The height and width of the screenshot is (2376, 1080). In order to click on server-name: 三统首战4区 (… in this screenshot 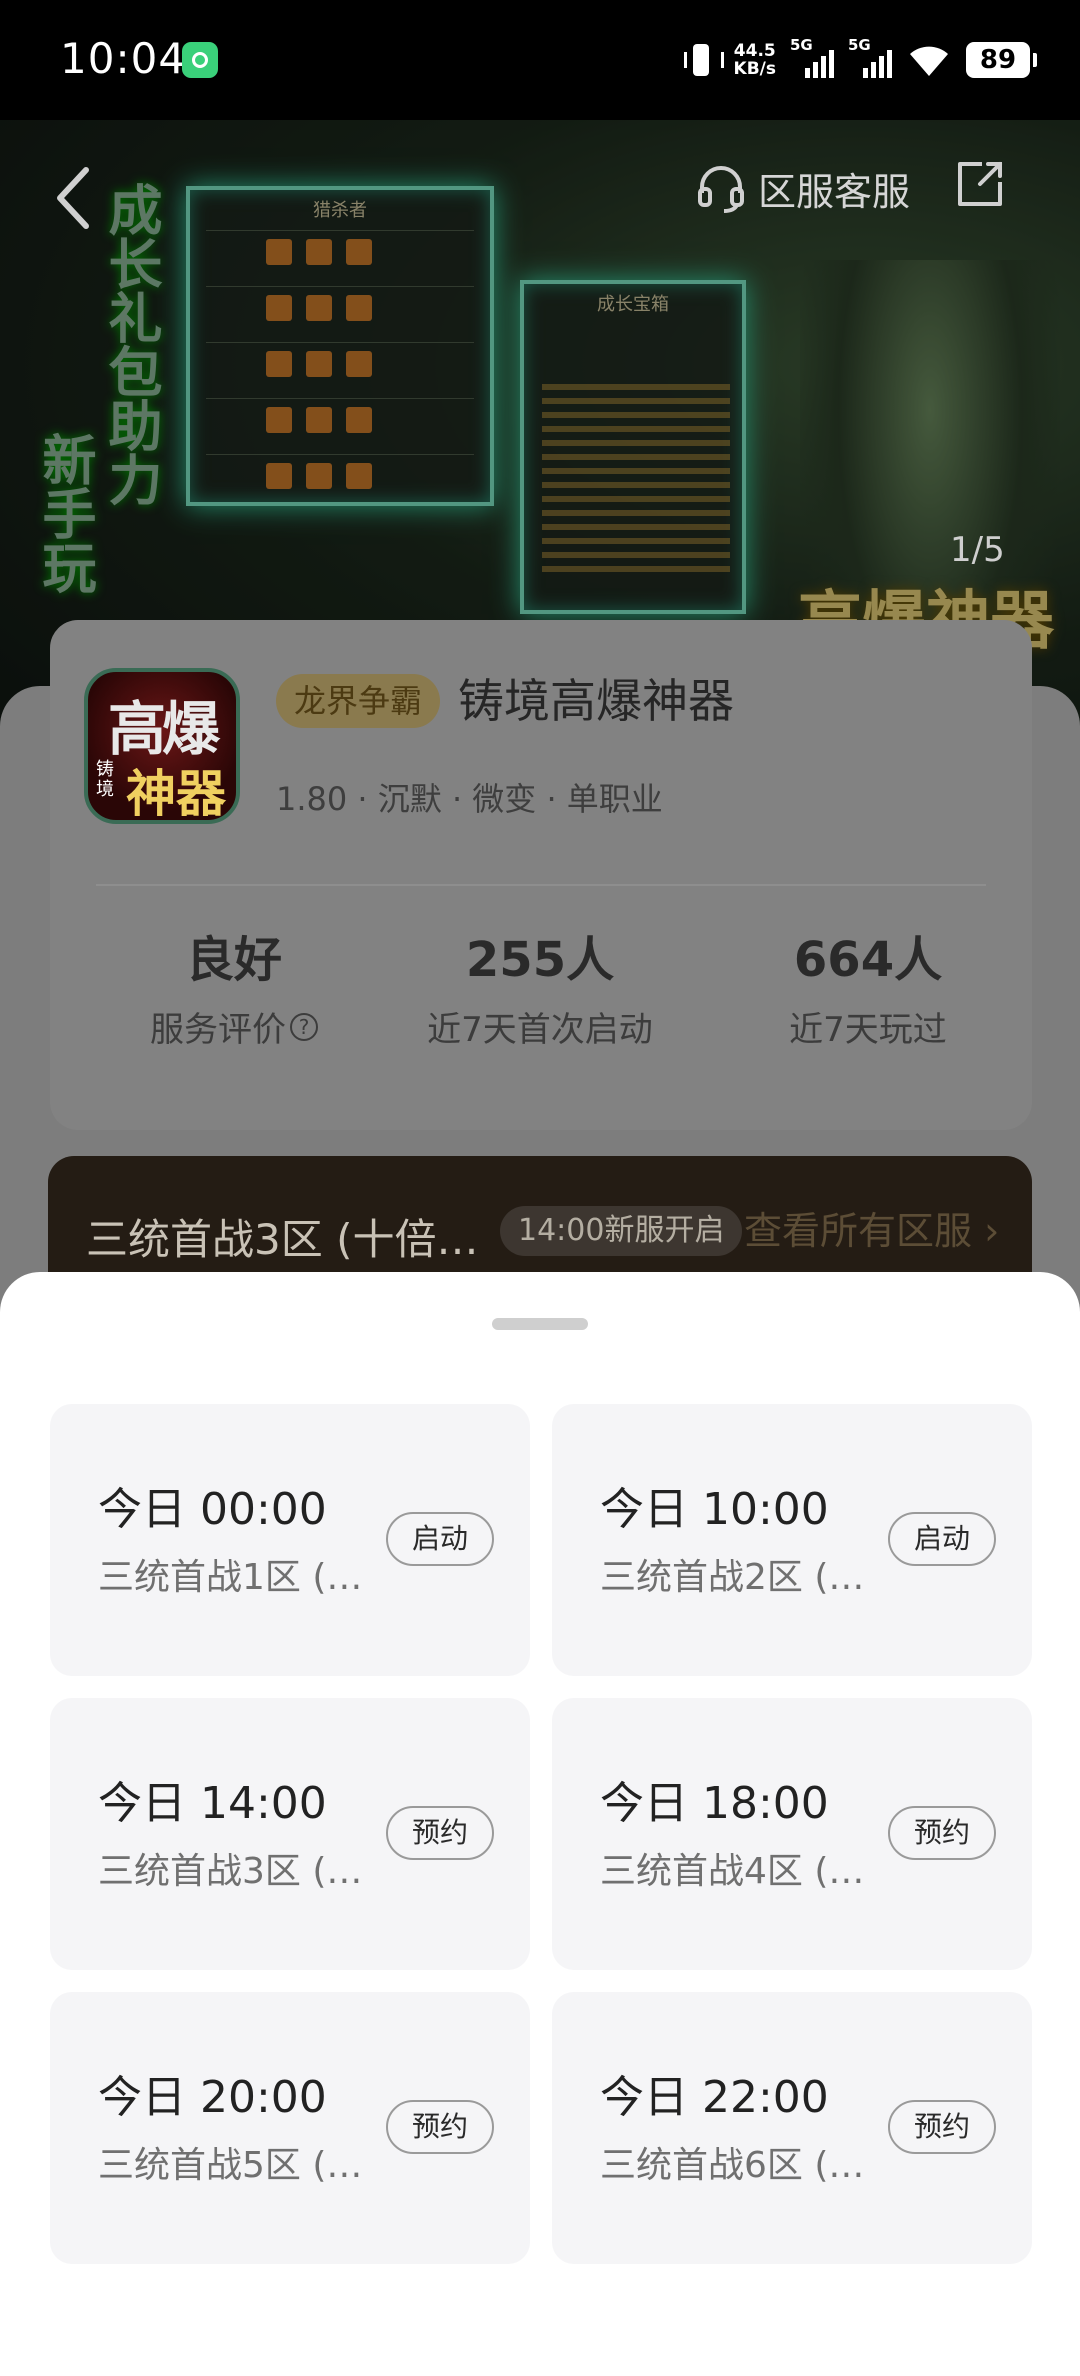, I will do `click(732, 1871)`.